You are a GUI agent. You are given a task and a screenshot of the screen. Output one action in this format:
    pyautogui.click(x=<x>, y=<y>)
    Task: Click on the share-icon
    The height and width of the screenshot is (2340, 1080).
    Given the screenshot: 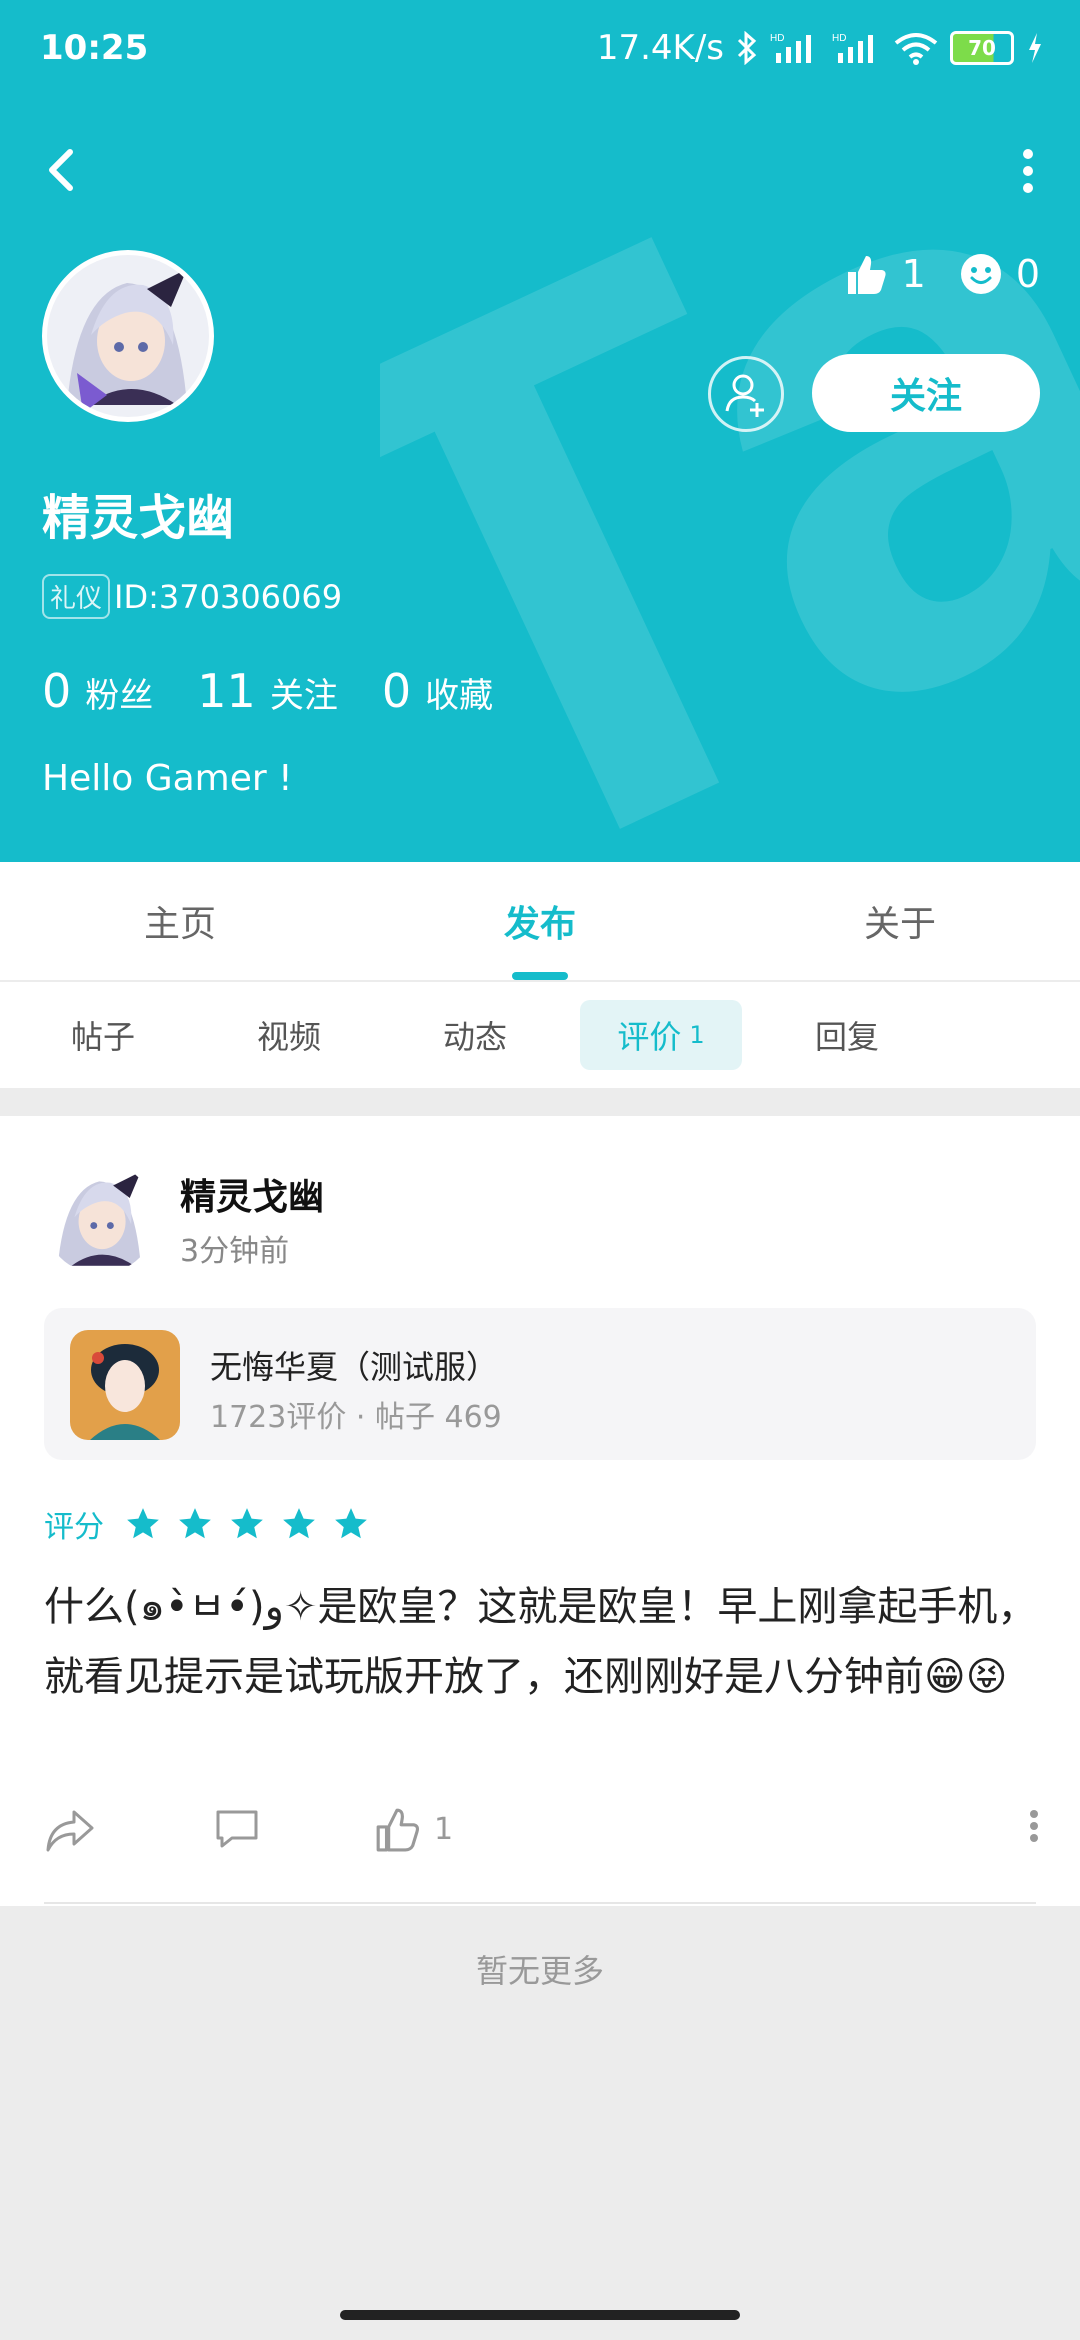 What is the action you would take?
    pyautogui.click(x=70, y=1831)
    